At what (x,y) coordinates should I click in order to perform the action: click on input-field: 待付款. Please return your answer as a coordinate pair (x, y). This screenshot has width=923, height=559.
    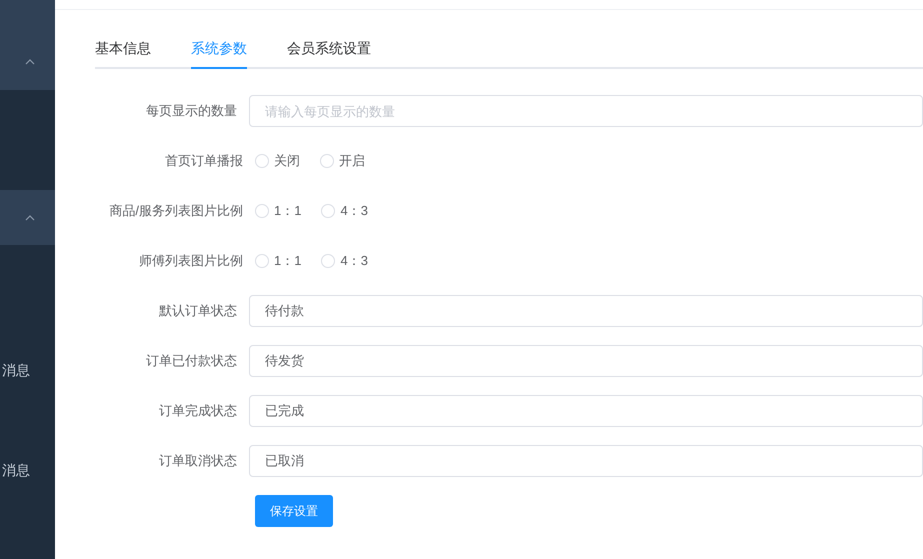
    Looking at the image, I should click on (586, 311).